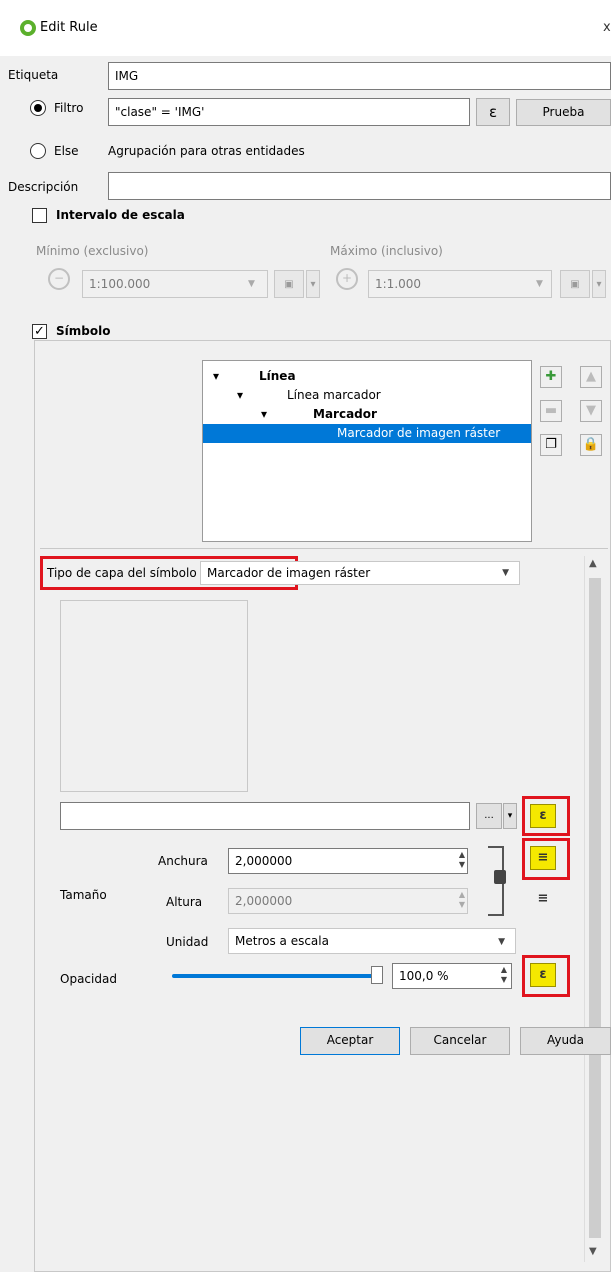 The image size is (611, 1272). Describe the element at coordinates (500, 877) in the screenshot. I see `lock-ratio-icon` at that location.